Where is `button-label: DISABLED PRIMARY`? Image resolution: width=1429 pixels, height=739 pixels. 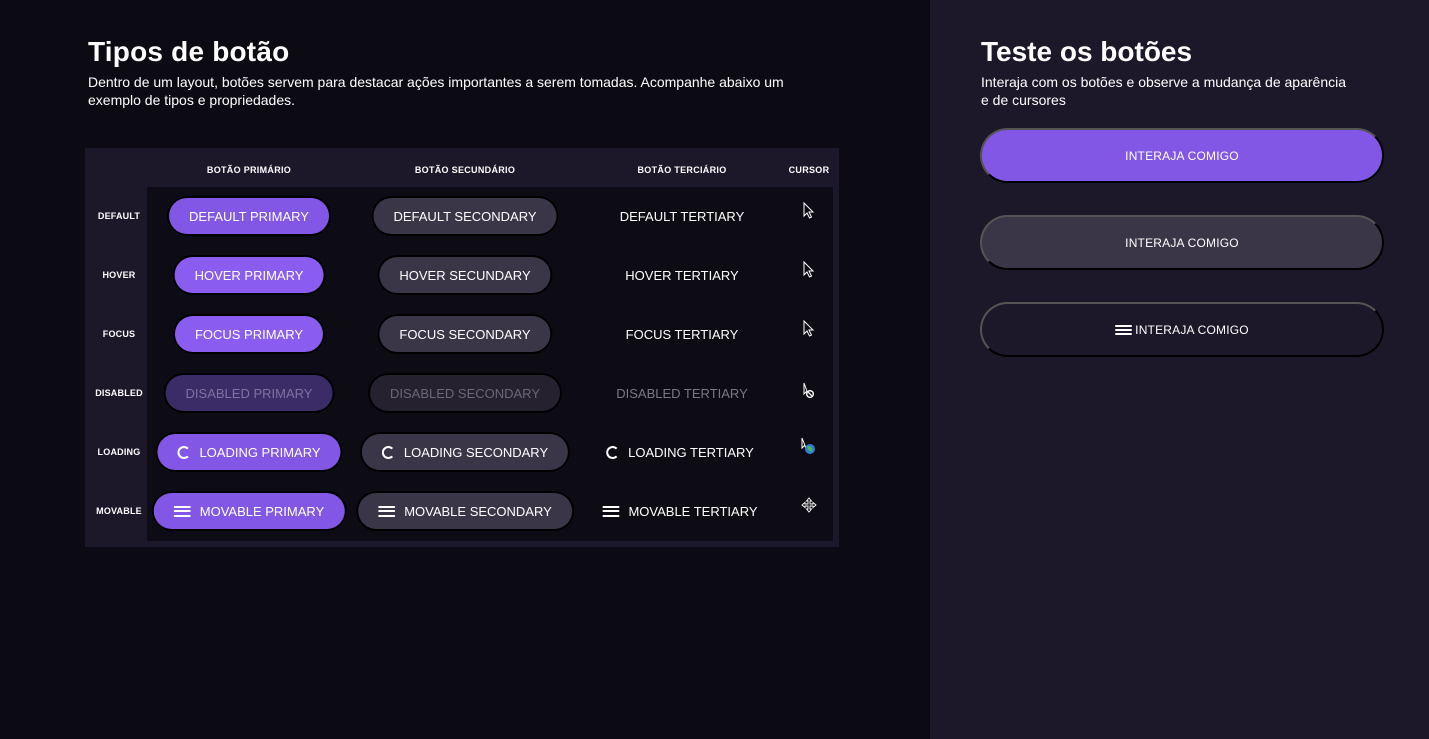 button-label: DISABLED PRIMARY is located at coordinates (249, 393).